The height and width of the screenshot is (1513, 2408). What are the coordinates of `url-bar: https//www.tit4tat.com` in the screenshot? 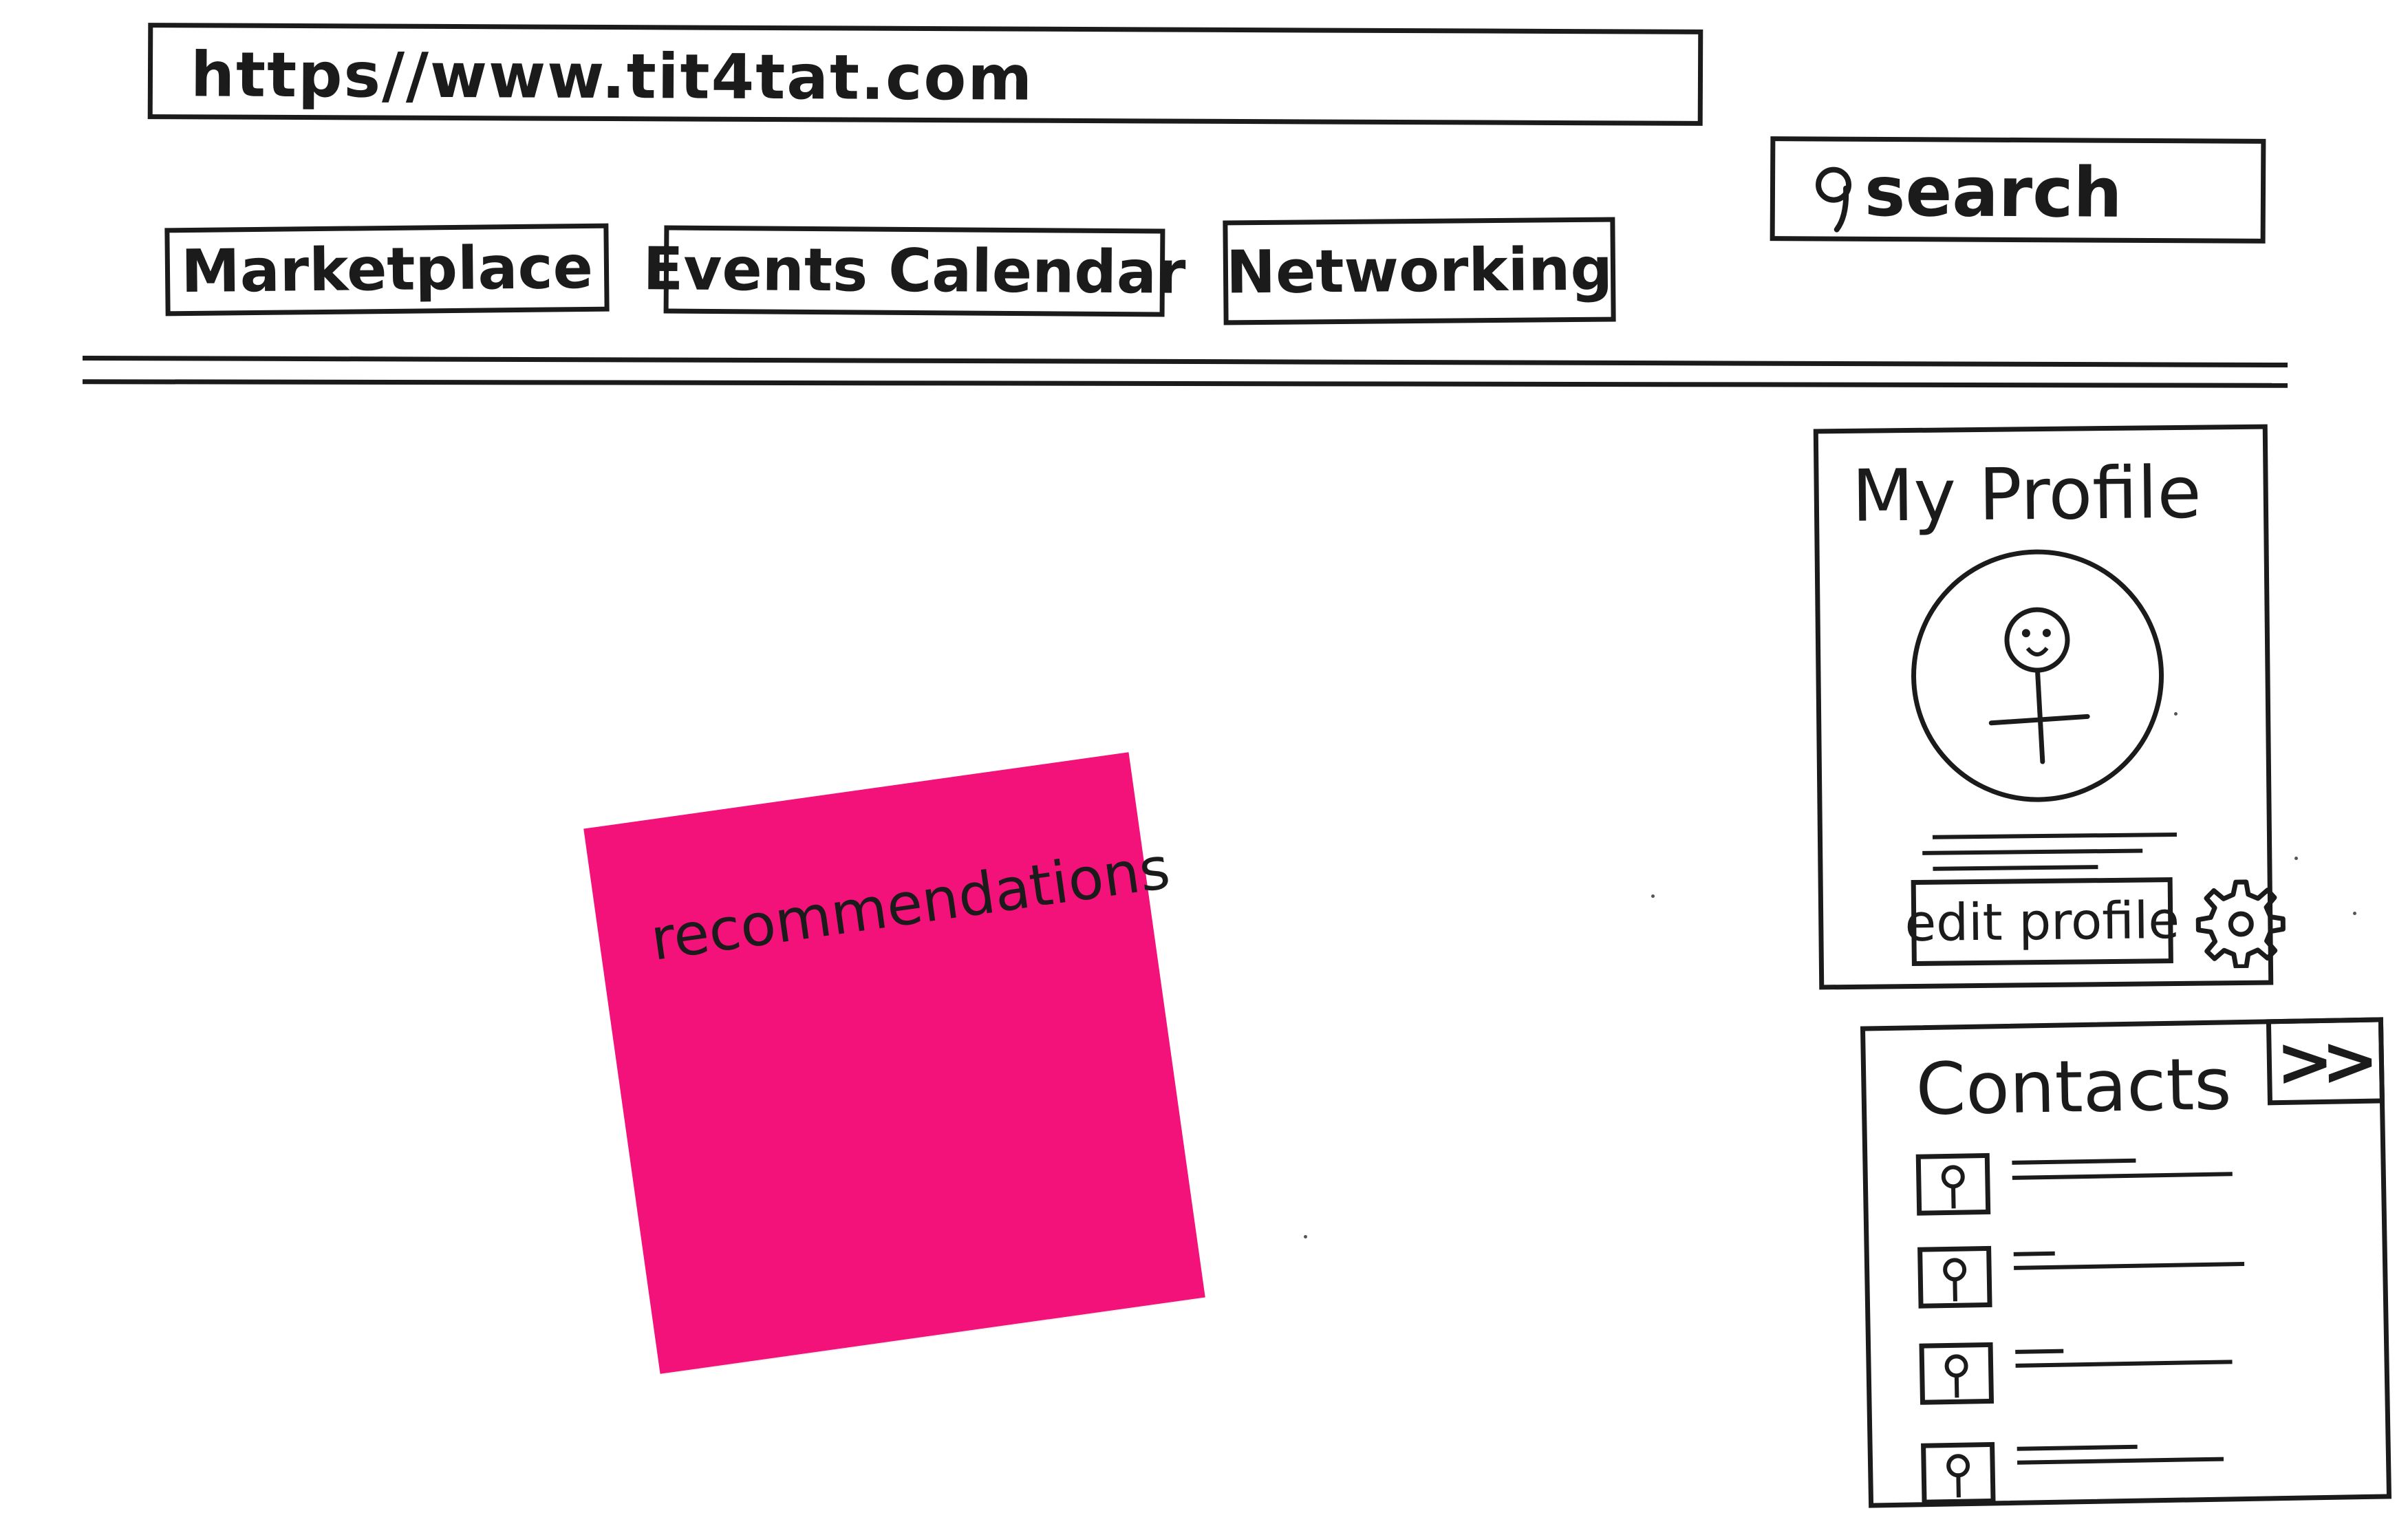 It's located at (925, 74).